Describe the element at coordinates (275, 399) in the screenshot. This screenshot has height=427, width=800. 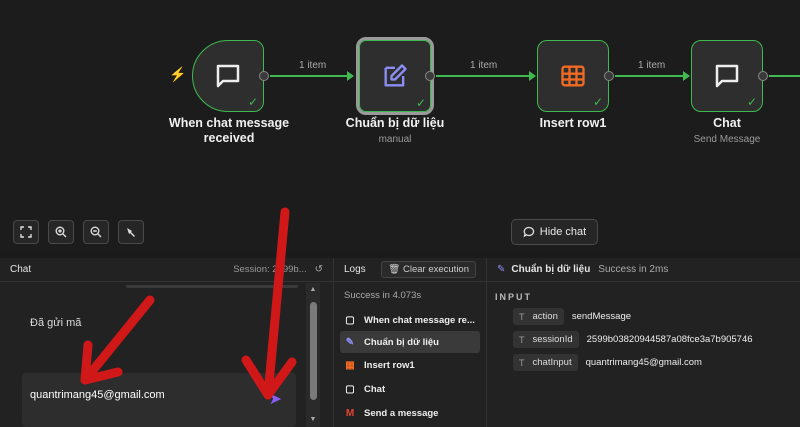
I see `send-icon: ➤` at that location.